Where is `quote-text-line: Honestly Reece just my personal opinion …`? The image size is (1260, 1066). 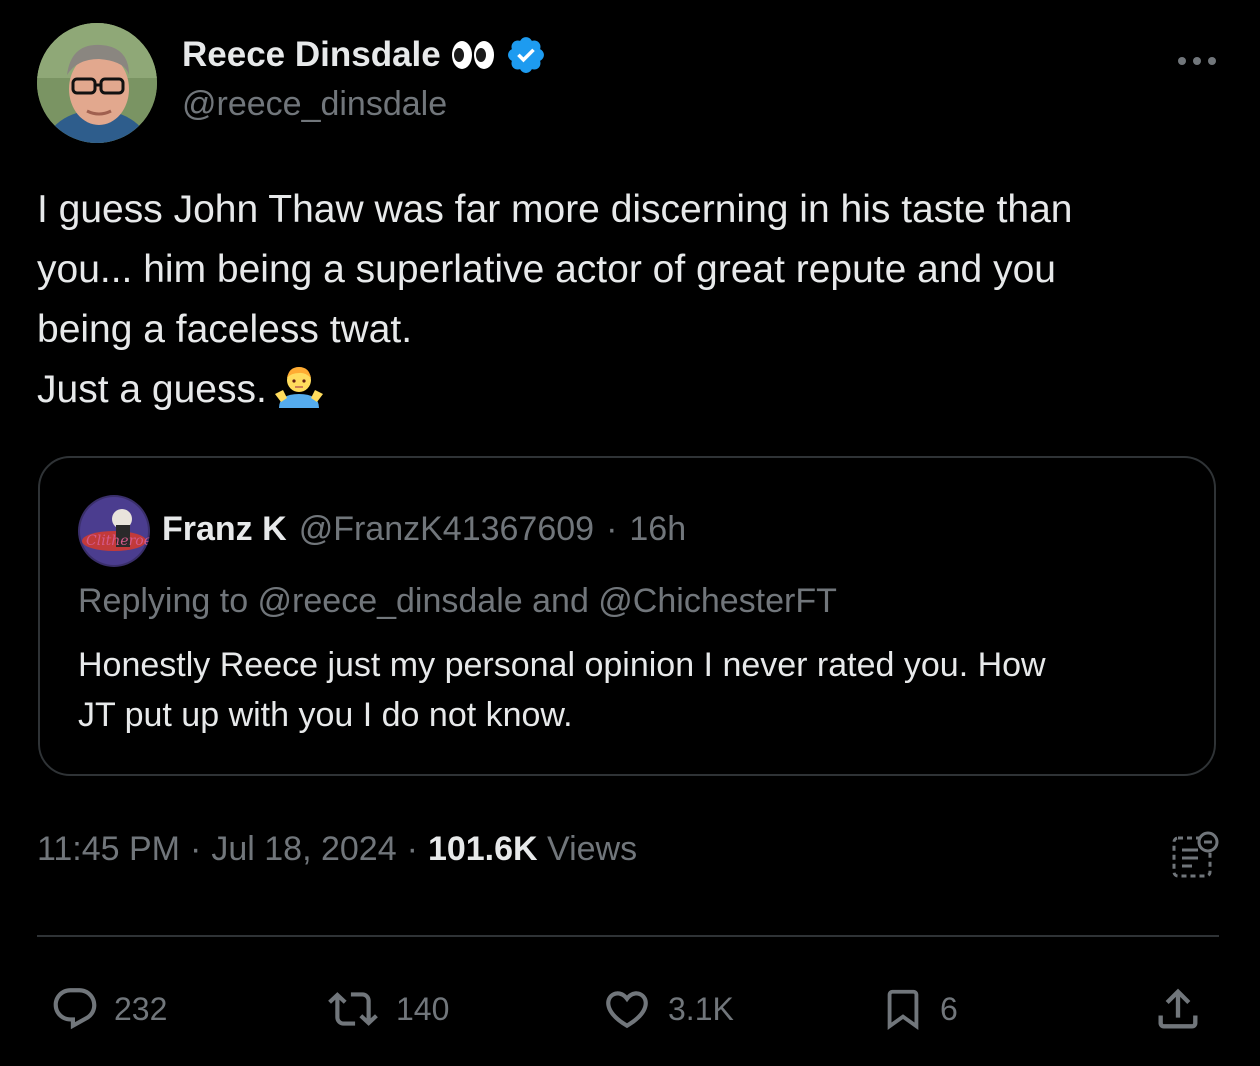 quote-text-line: Honestly Reece just my personal opinion … is located at coordinates (562, 665).